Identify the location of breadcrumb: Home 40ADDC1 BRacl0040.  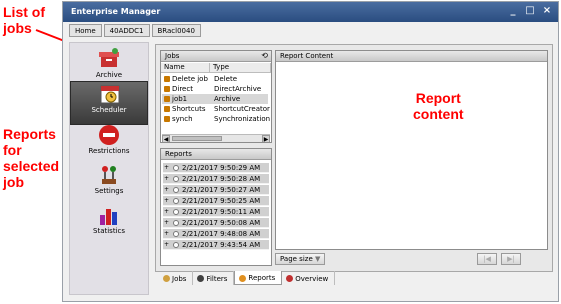
(135, 31).